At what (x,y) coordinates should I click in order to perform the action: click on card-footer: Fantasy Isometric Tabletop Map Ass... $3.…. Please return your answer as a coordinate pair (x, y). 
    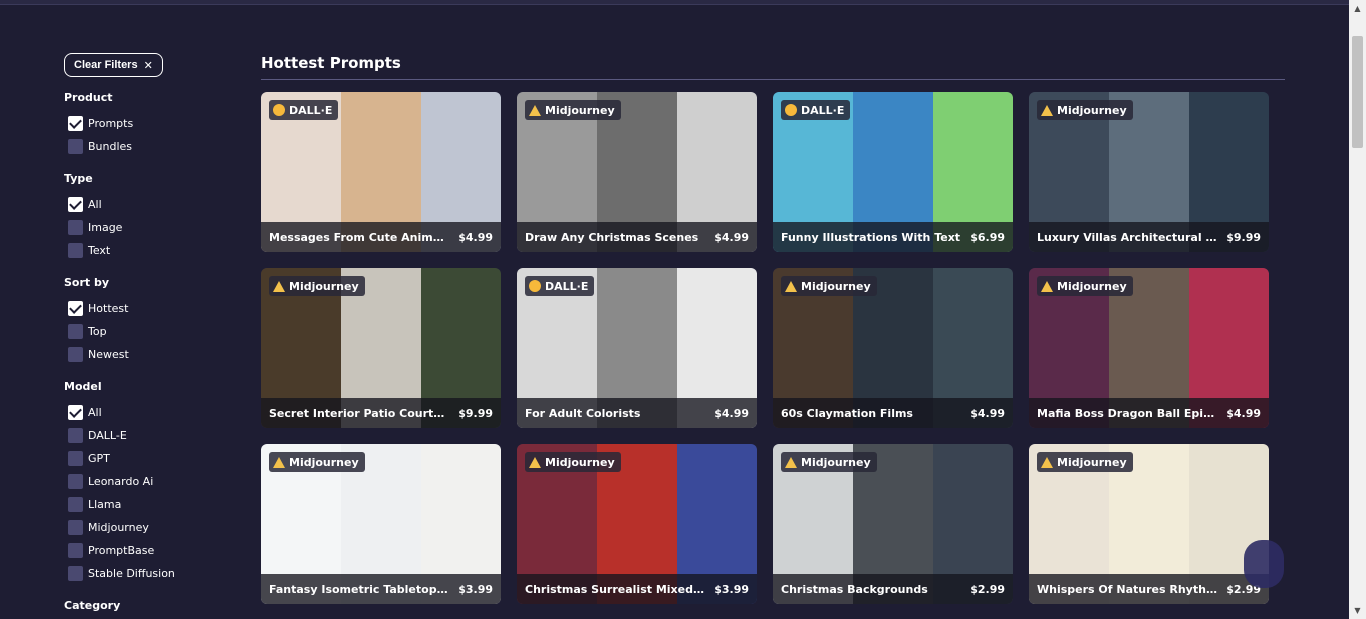
    Looking at the image, I should click on (381, 589).